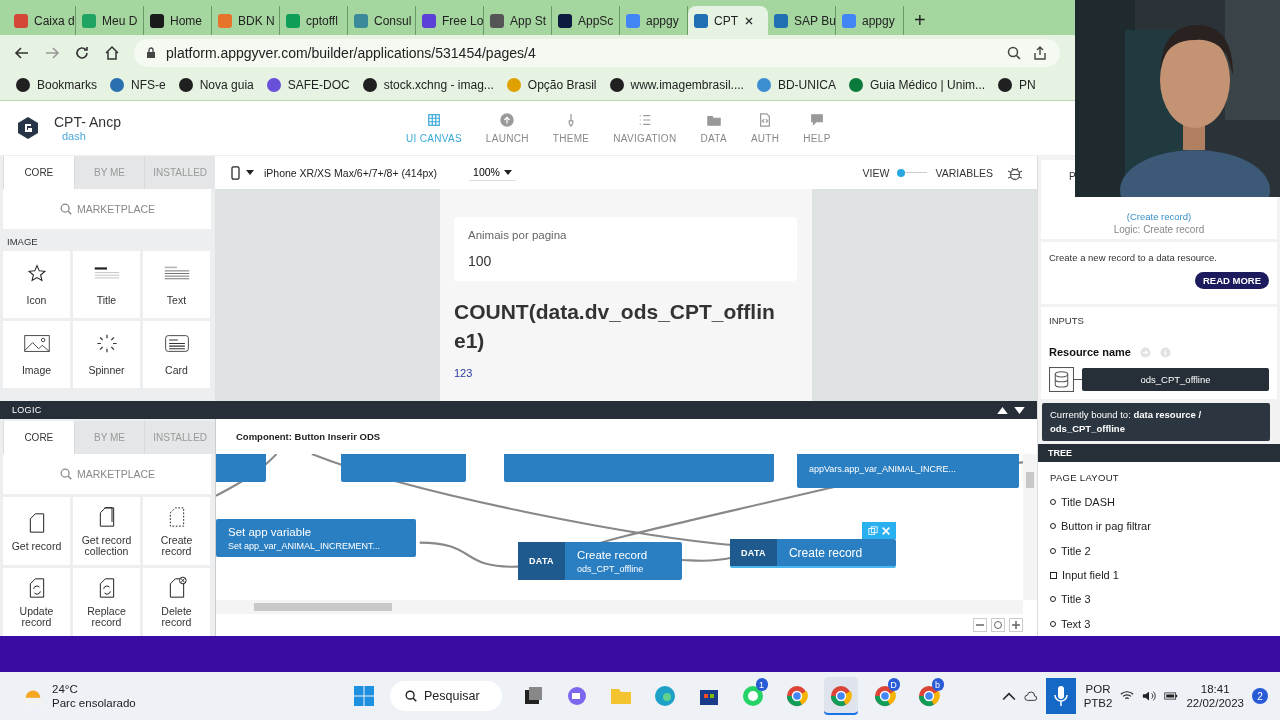  I want to click on component-tile: Spinner, so click(106, 354).